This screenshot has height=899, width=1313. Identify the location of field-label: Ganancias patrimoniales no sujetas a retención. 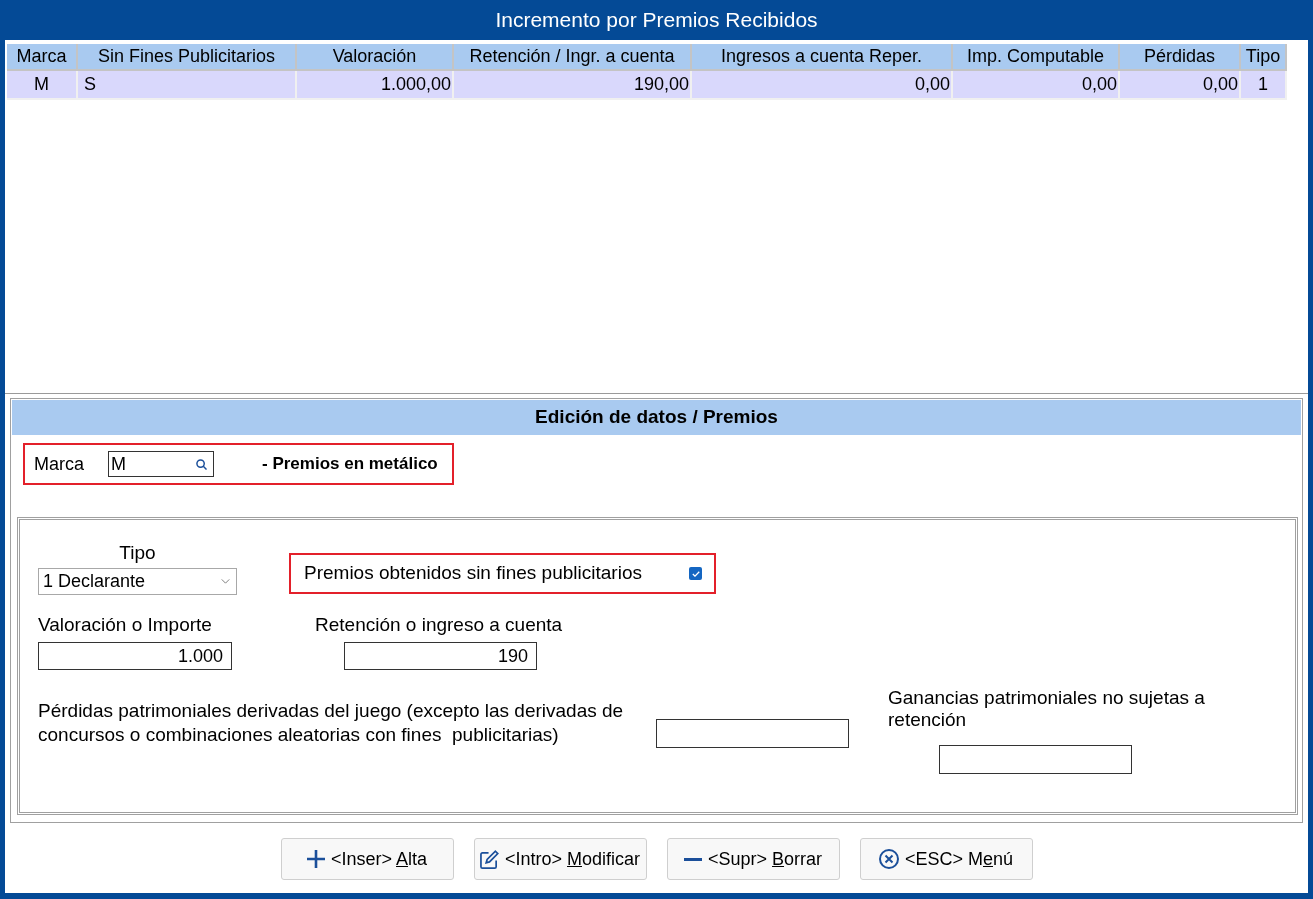
(1047, 709).